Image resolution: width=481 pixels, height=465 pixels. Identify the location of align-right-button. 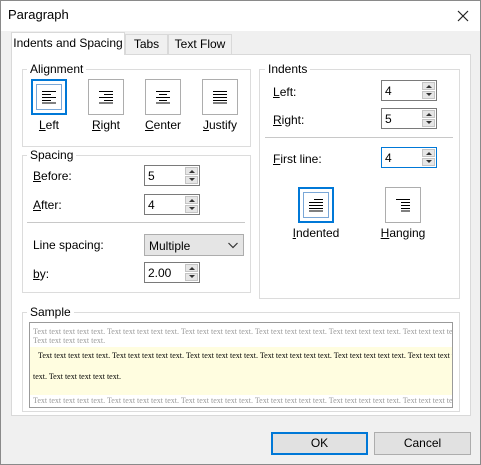
(106, 97).